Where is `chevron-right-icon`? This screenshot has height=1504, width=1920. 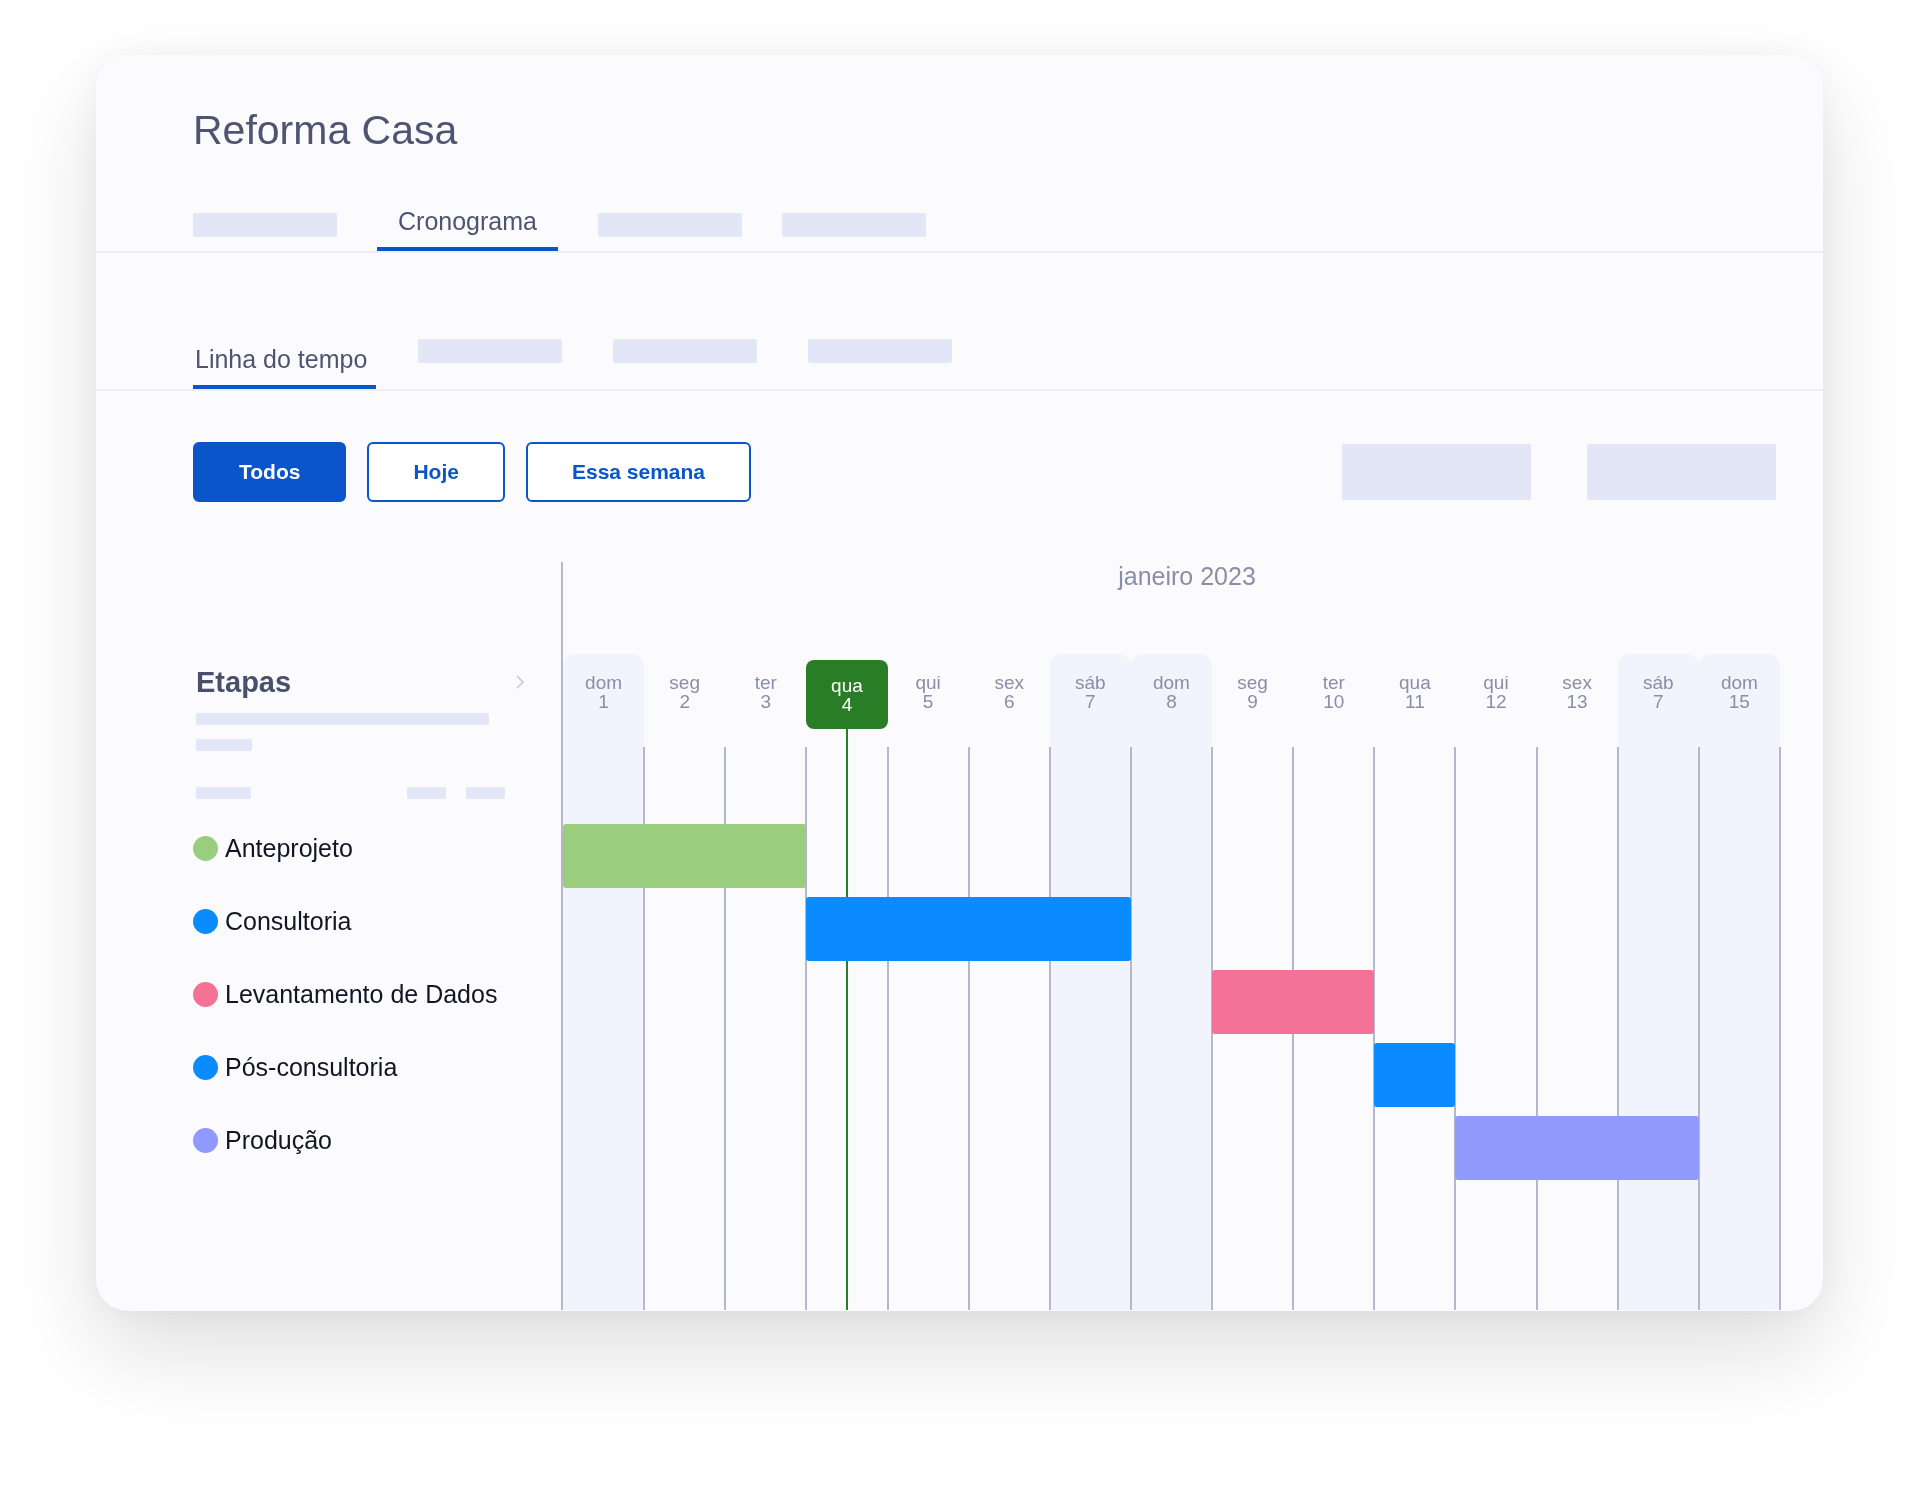 chevron-right-icon is located at coordinates (520, 682).